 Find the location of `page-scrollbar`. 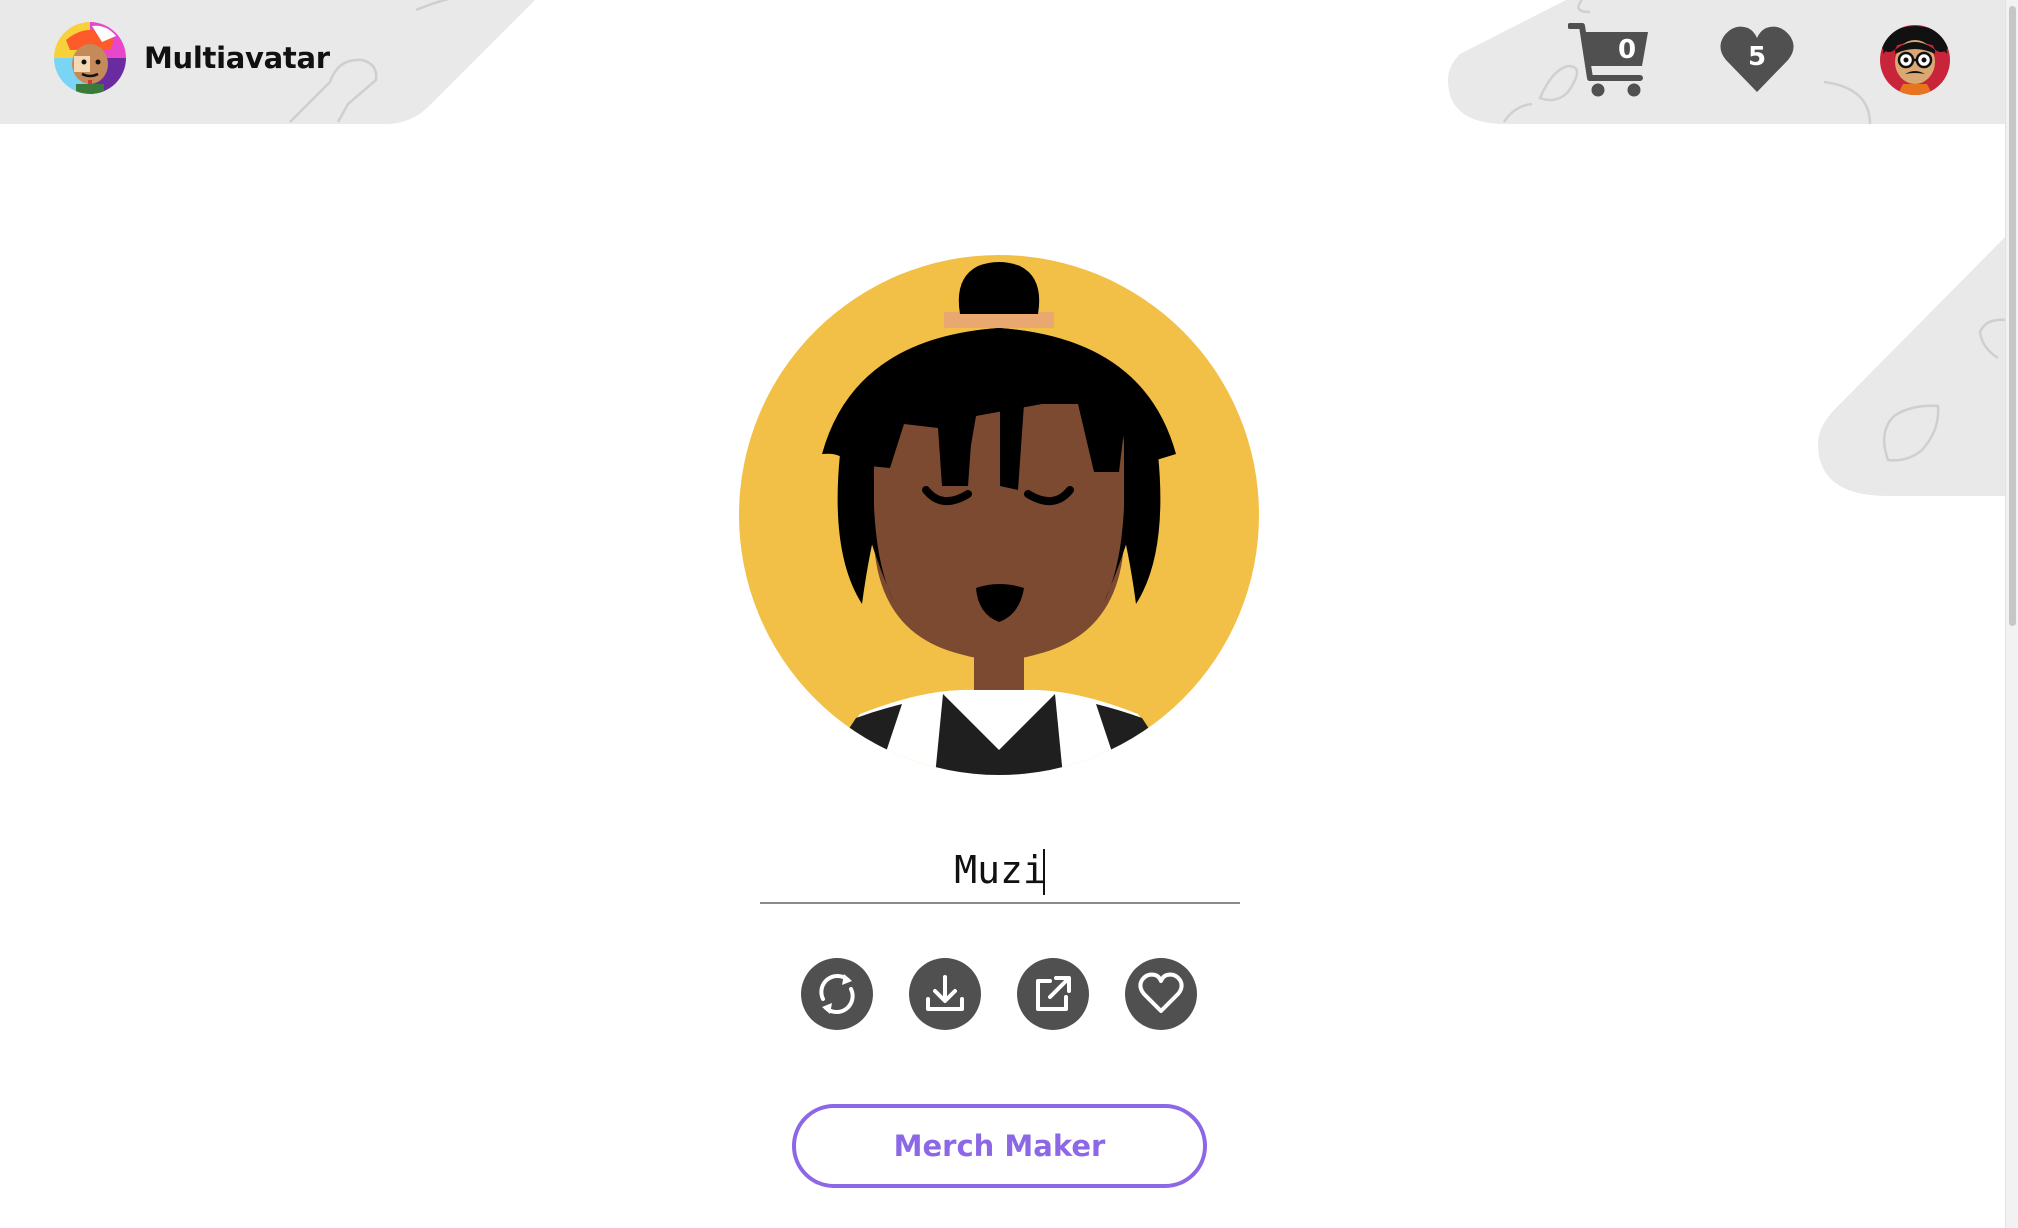

page-scrollbar is located at coordinates (2011, 614).